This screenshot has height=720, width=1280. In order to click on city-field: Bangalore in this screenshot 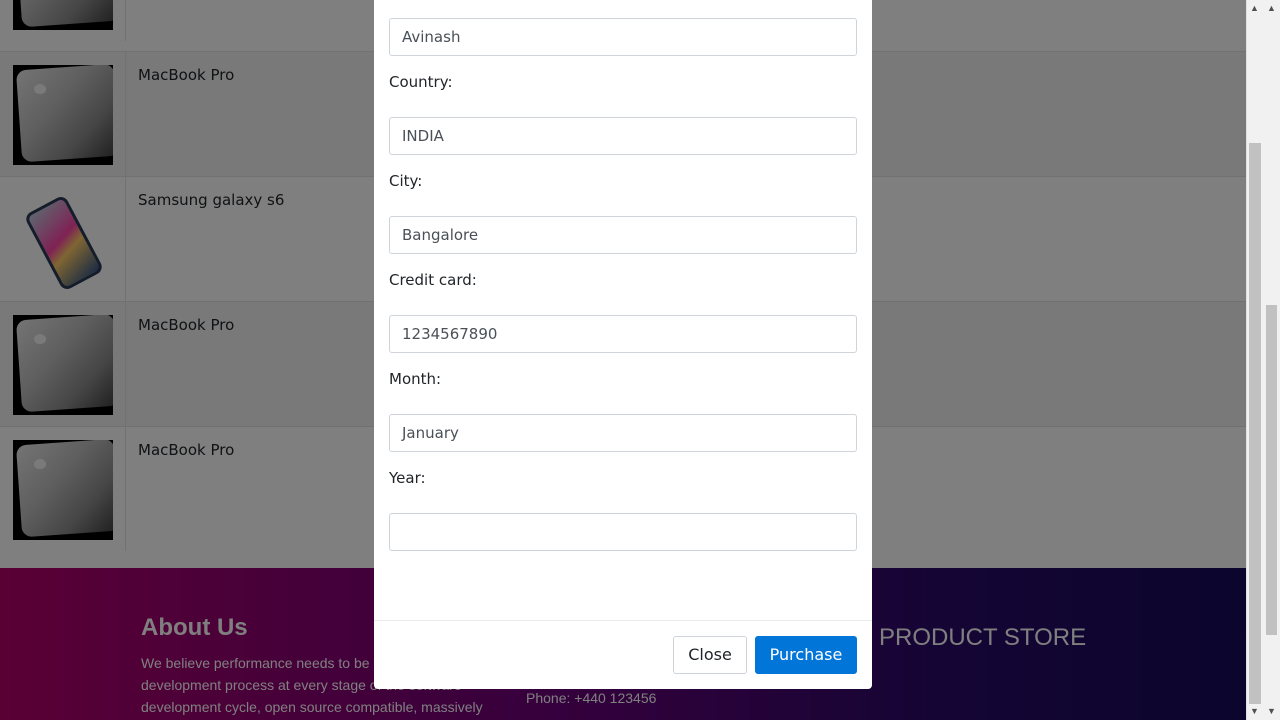, I will do `click(623, 235)`.